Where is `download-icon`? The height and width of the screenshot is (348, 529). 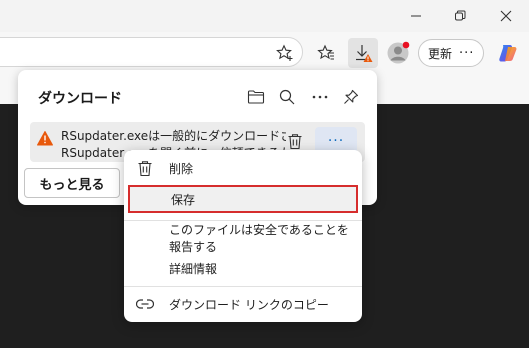 download-icon is located at coordinates (363, 53).